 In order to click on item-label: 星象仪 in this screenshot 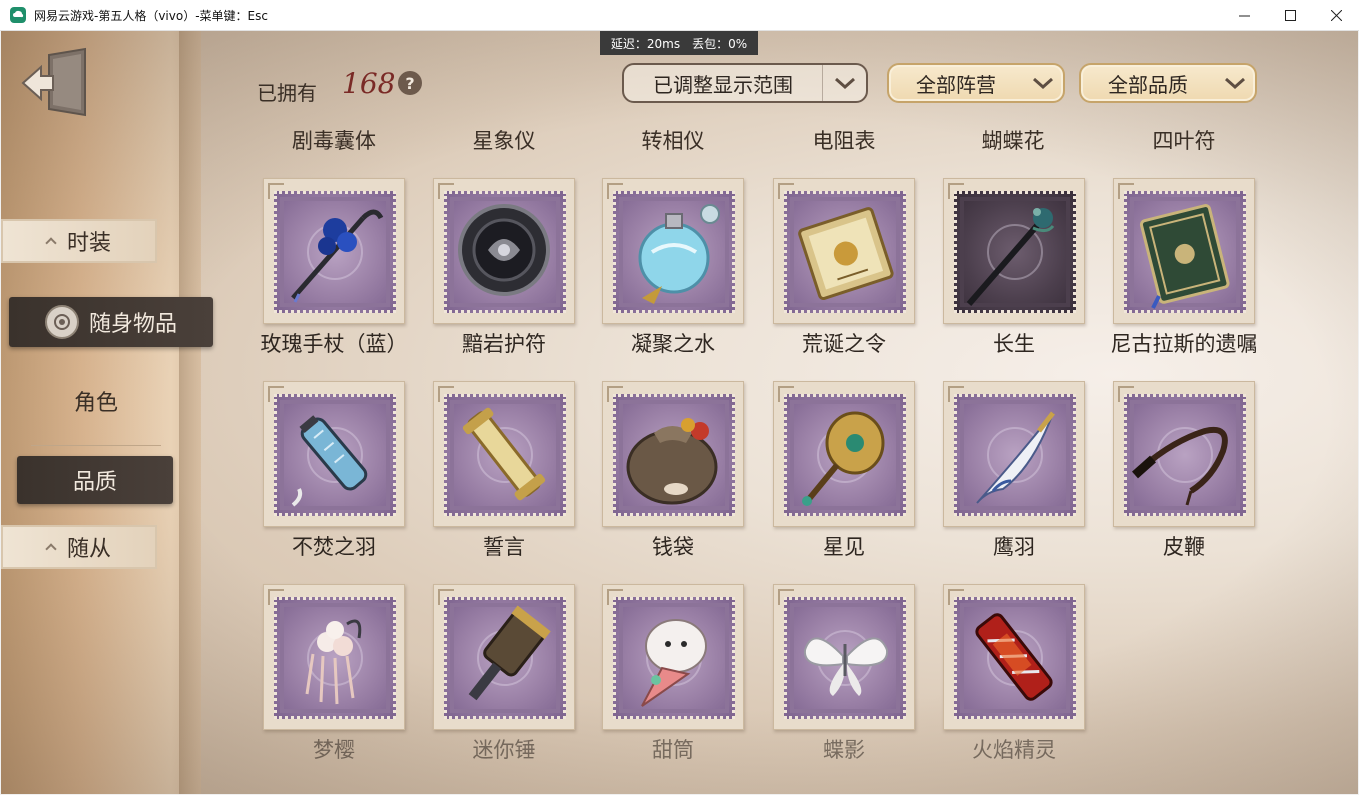, I will do `click(504, 140)`.